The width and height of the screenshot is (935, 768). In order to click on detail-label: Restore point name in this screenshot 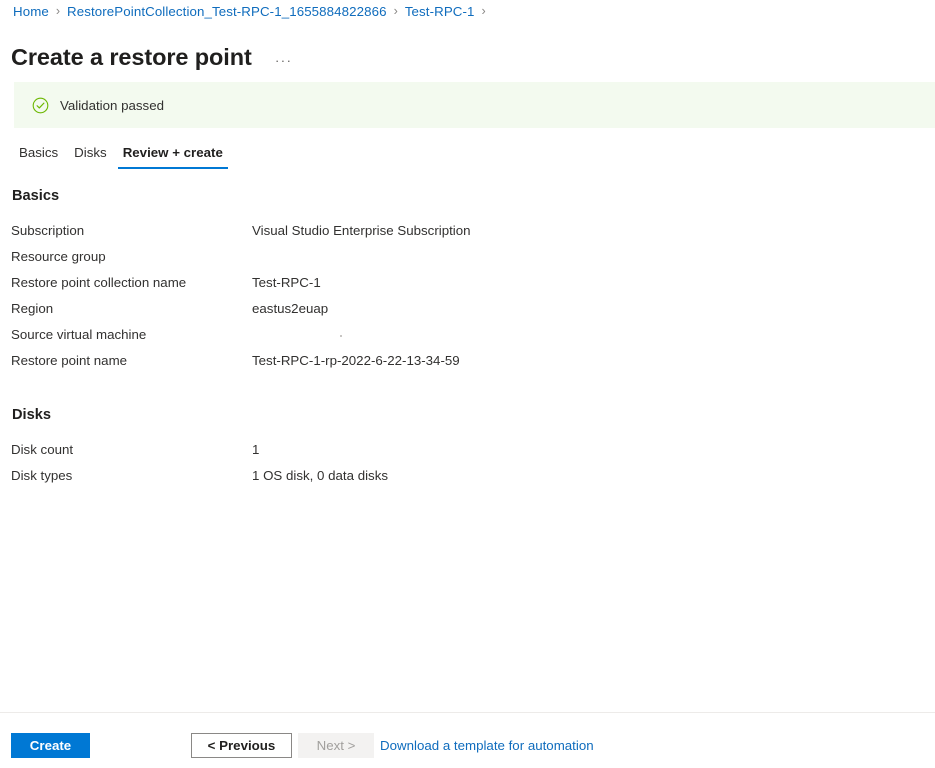, I will do `click(69, 360)`.